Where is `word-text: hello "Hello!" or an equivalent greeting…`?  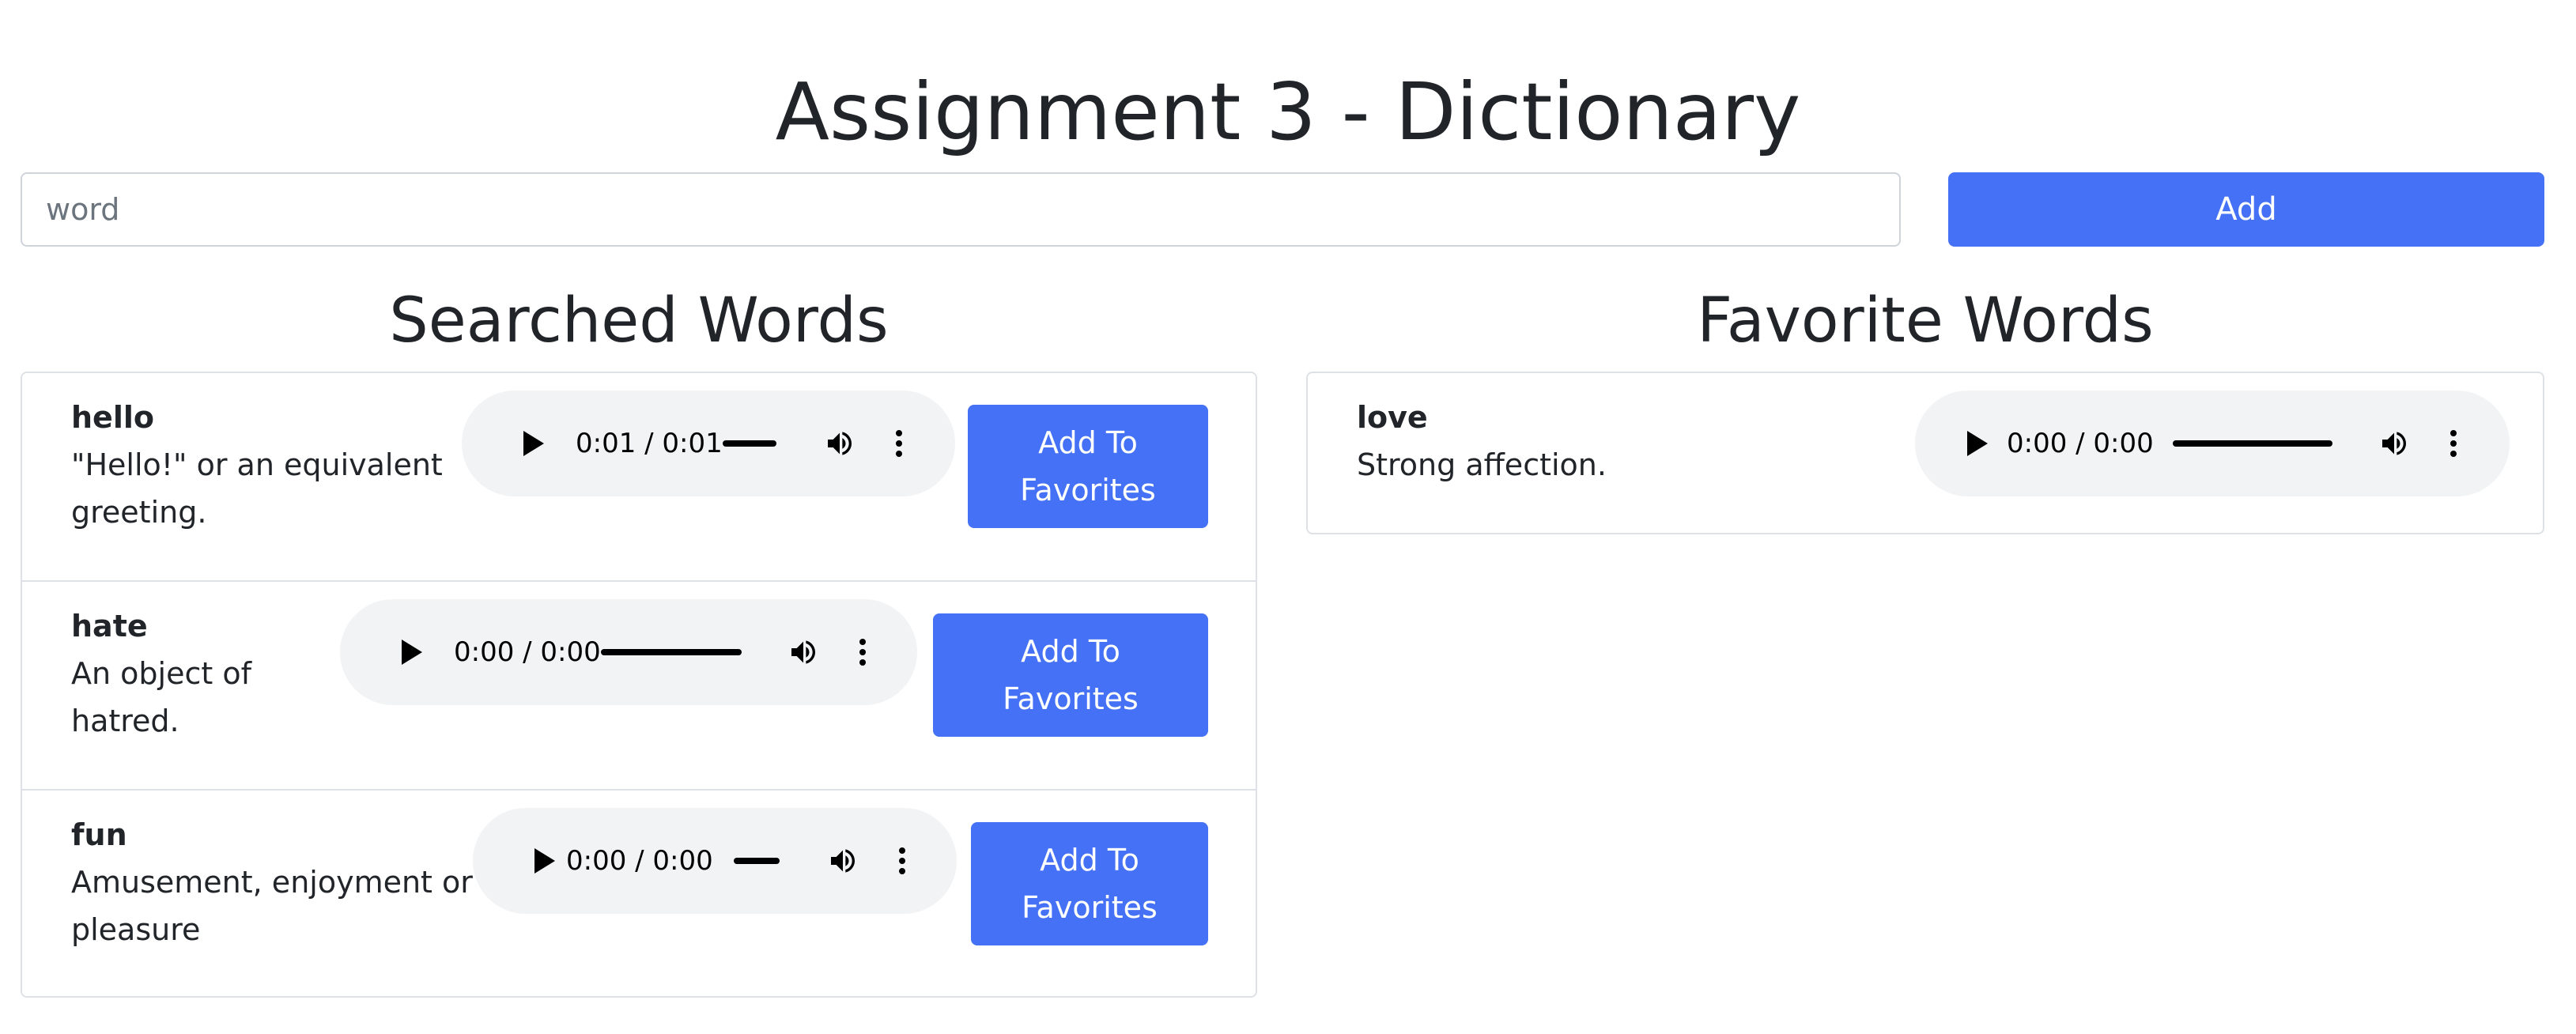
word-text: hello "Hello!" or an equivalent greeting… is located at coordinates (268, 465).